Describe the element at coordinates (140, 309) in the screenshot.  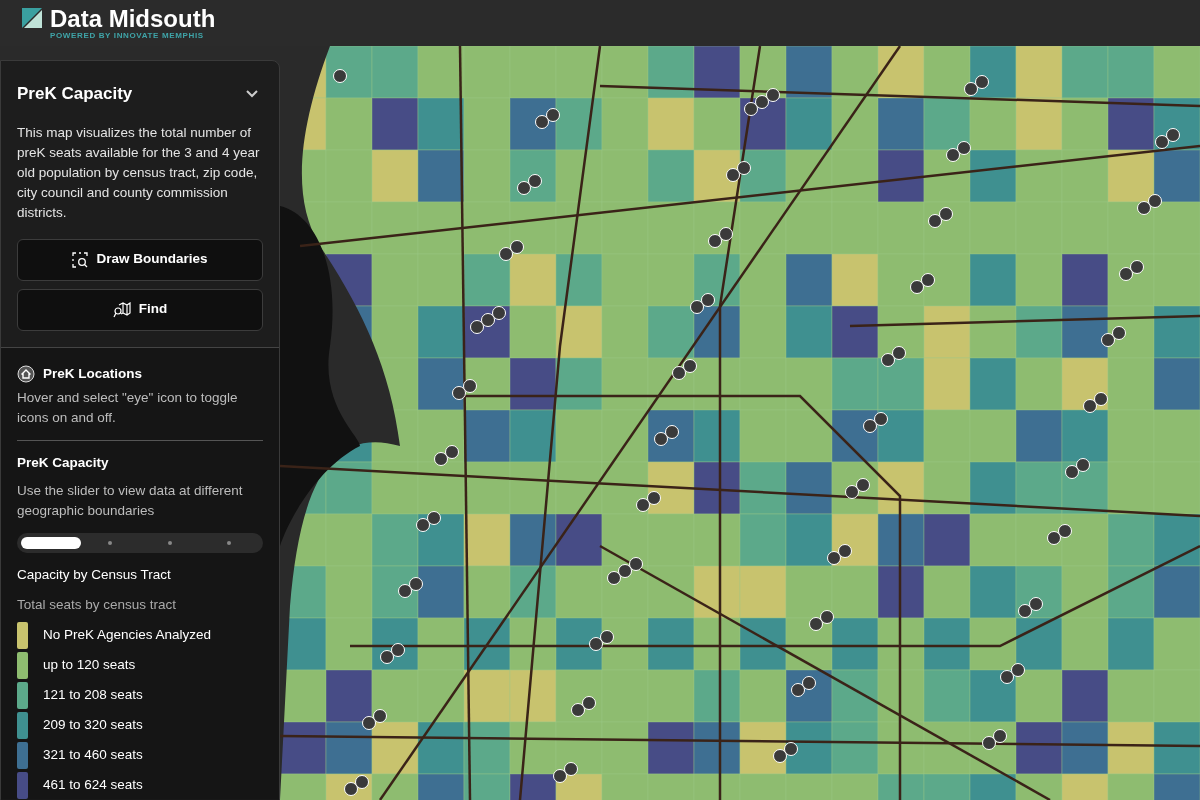
I see `find-button: Find` at that location.